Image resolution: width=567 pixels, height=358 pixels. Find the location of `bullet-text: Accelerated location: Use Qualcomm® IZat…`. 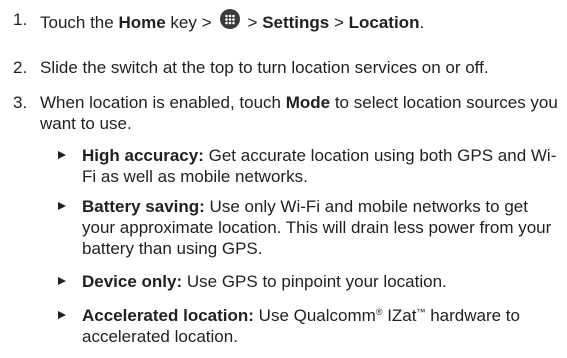

bullet-text: Accelerated location: Use Qualcomm® IZat… is located at coordinates (301, 326).